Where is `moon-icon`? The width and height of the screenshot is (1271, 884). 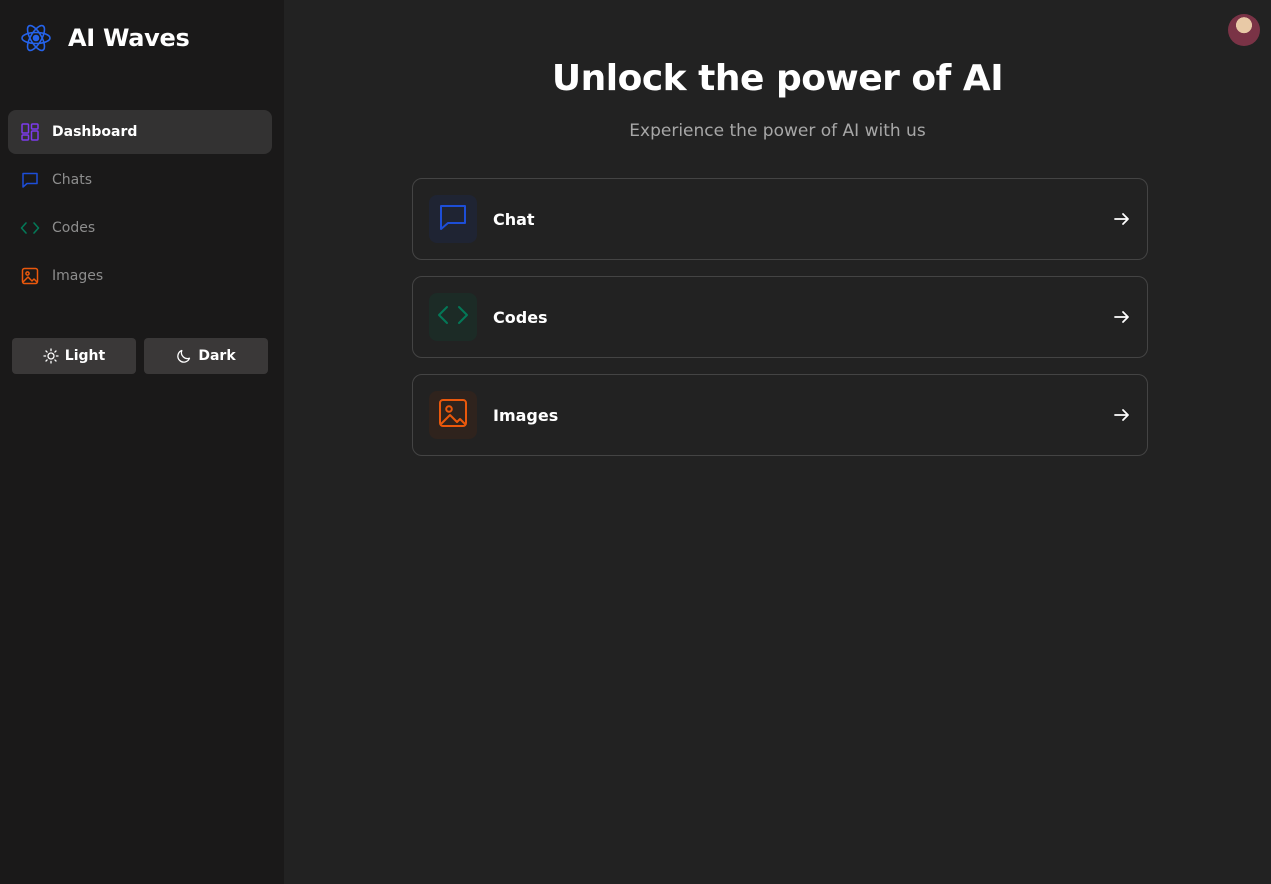 moon-icon is located at coordinates (184, 356).